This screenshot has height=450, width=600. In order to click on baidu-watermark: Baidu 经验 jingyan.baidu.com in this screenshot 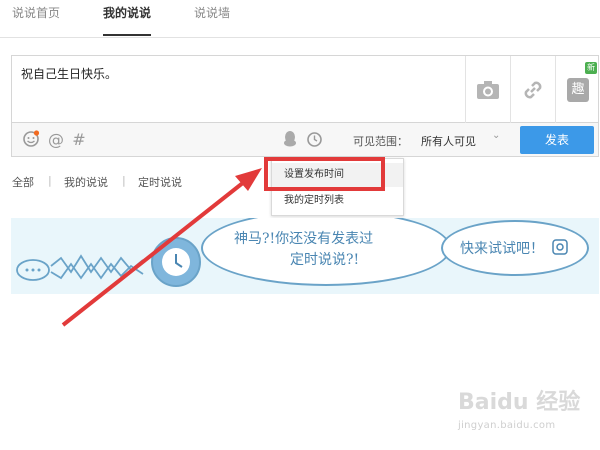, I will do `click(522, 406)`.